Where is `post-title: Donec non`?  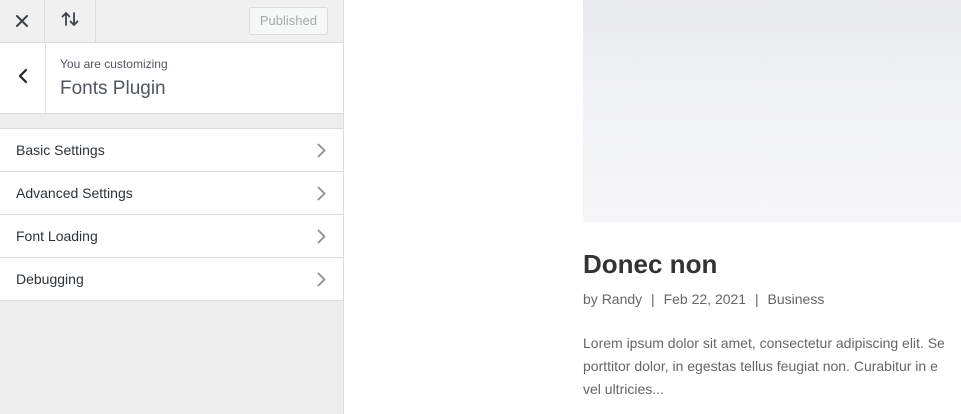 post-title: Donec non is located at coordinates (650, 264).